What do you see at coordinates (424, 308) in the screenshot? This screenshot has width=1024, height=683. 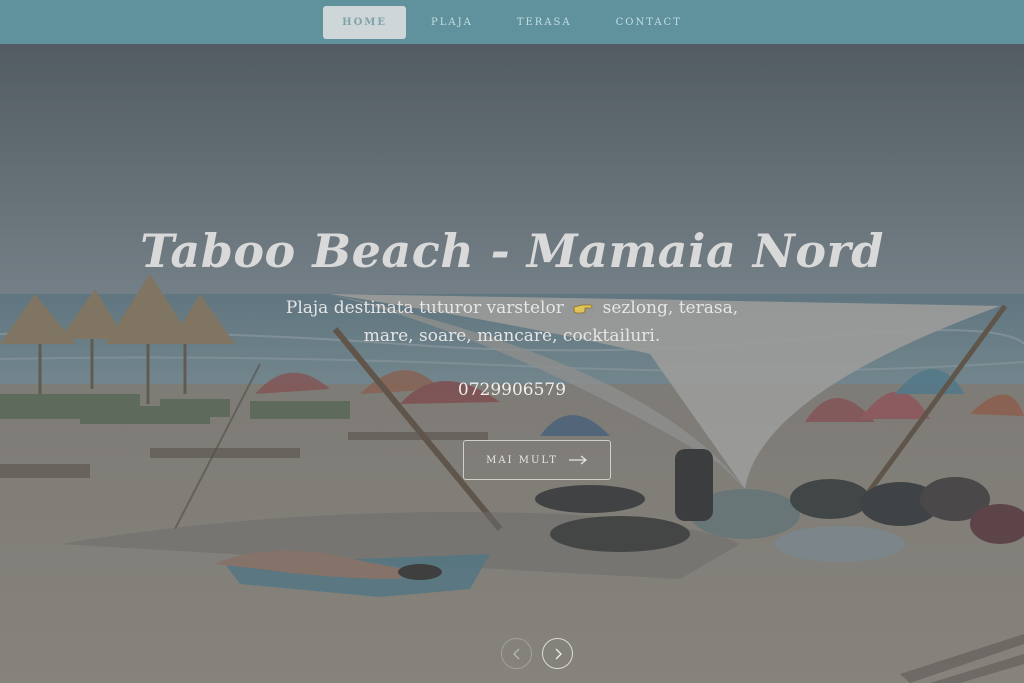 I see `hero-subtitle-text-1: Plaja destinata tuturor varstelor` at bounding box center [424, 308].